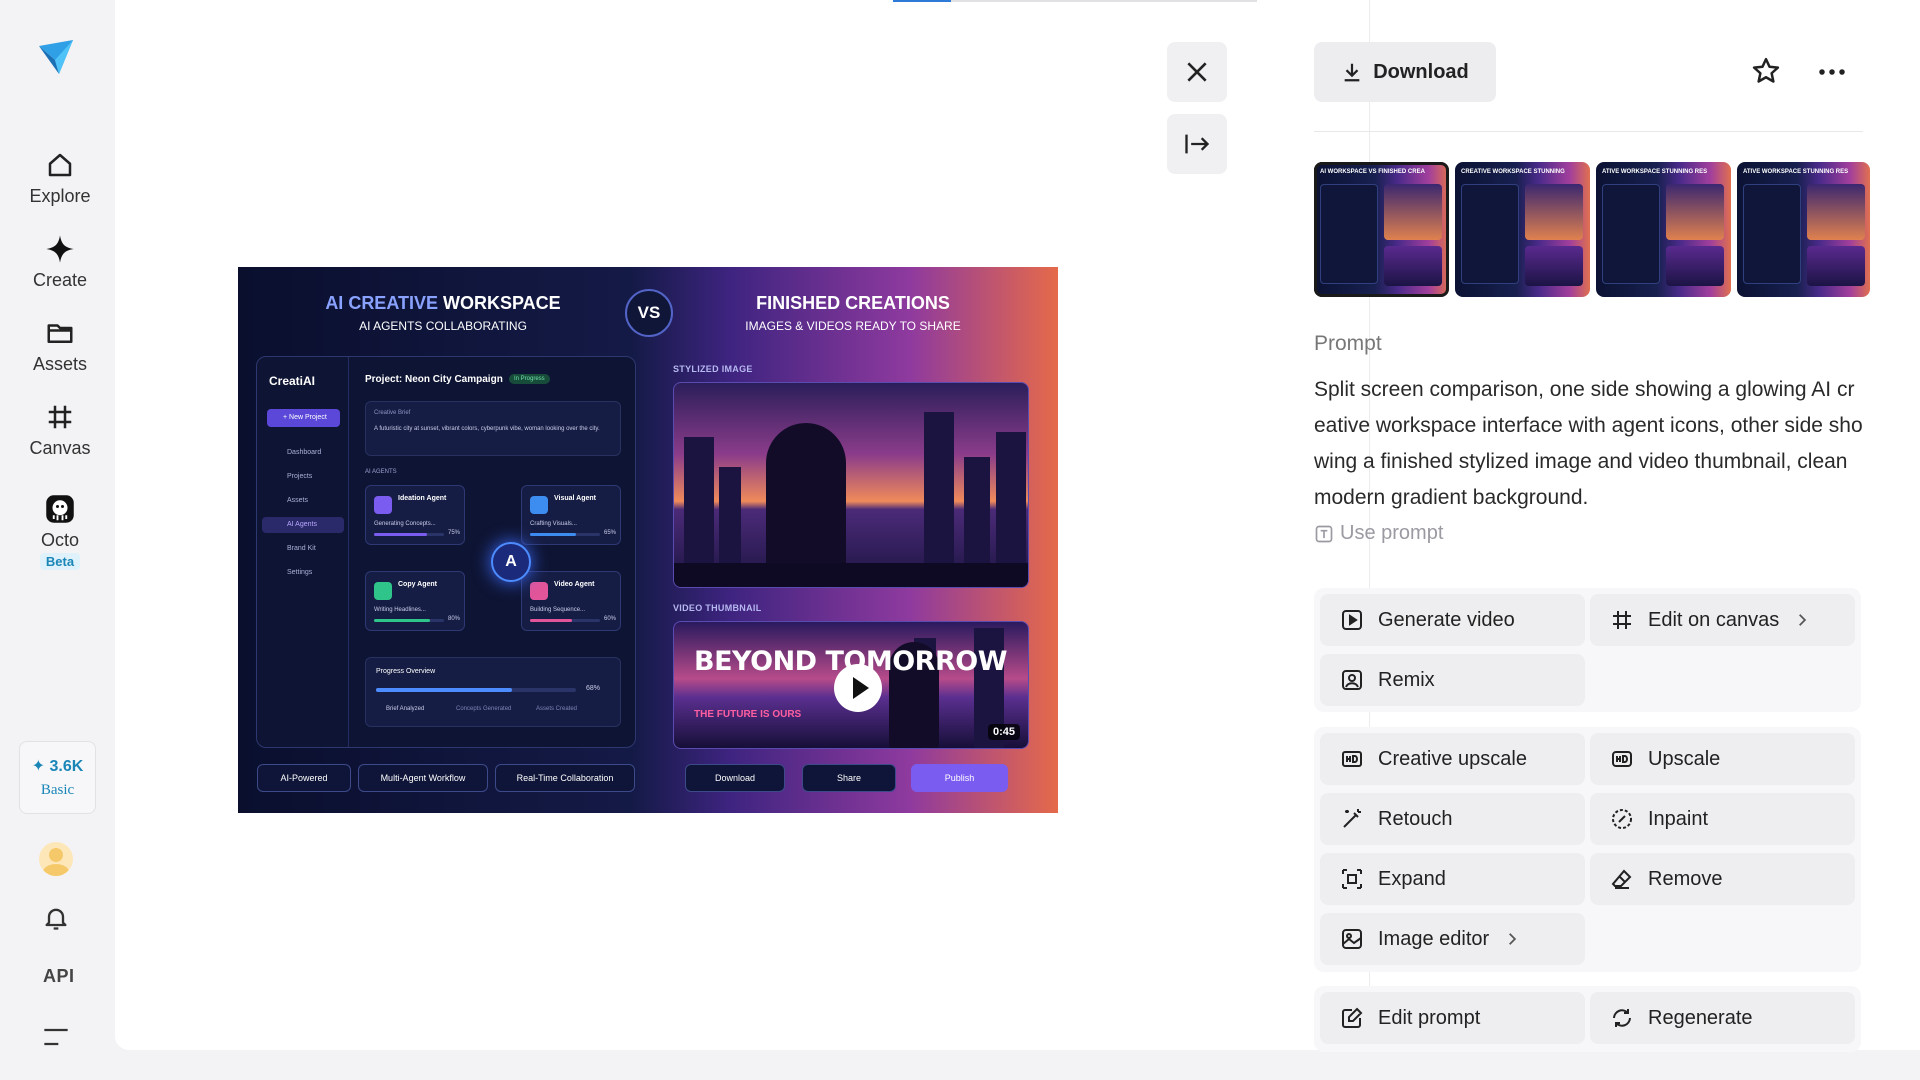 This screenshot has width=1920, height=1080. Describe the element at coordinates (1522, 229) in the screenshot. I see `variant-thumbnail: CREATIVE WORKSPACE STUNNING` at that location.